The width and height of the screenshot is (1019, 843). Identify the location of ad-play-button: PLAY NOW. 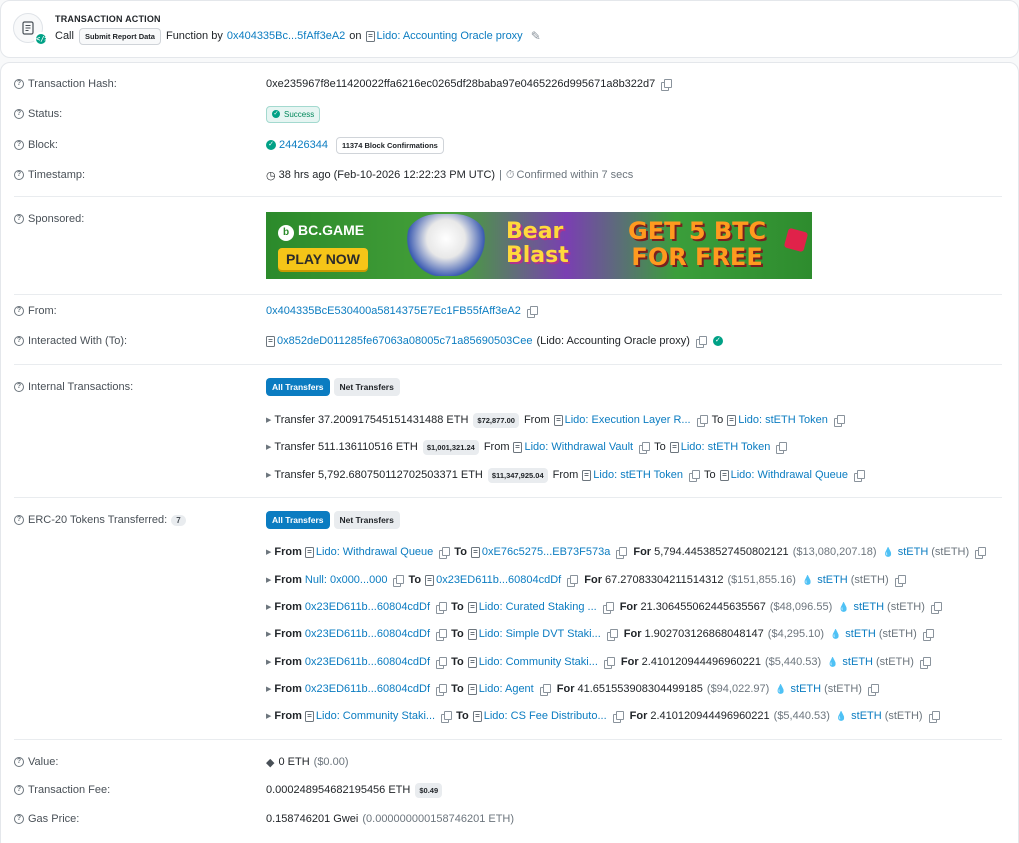
(323, 259).